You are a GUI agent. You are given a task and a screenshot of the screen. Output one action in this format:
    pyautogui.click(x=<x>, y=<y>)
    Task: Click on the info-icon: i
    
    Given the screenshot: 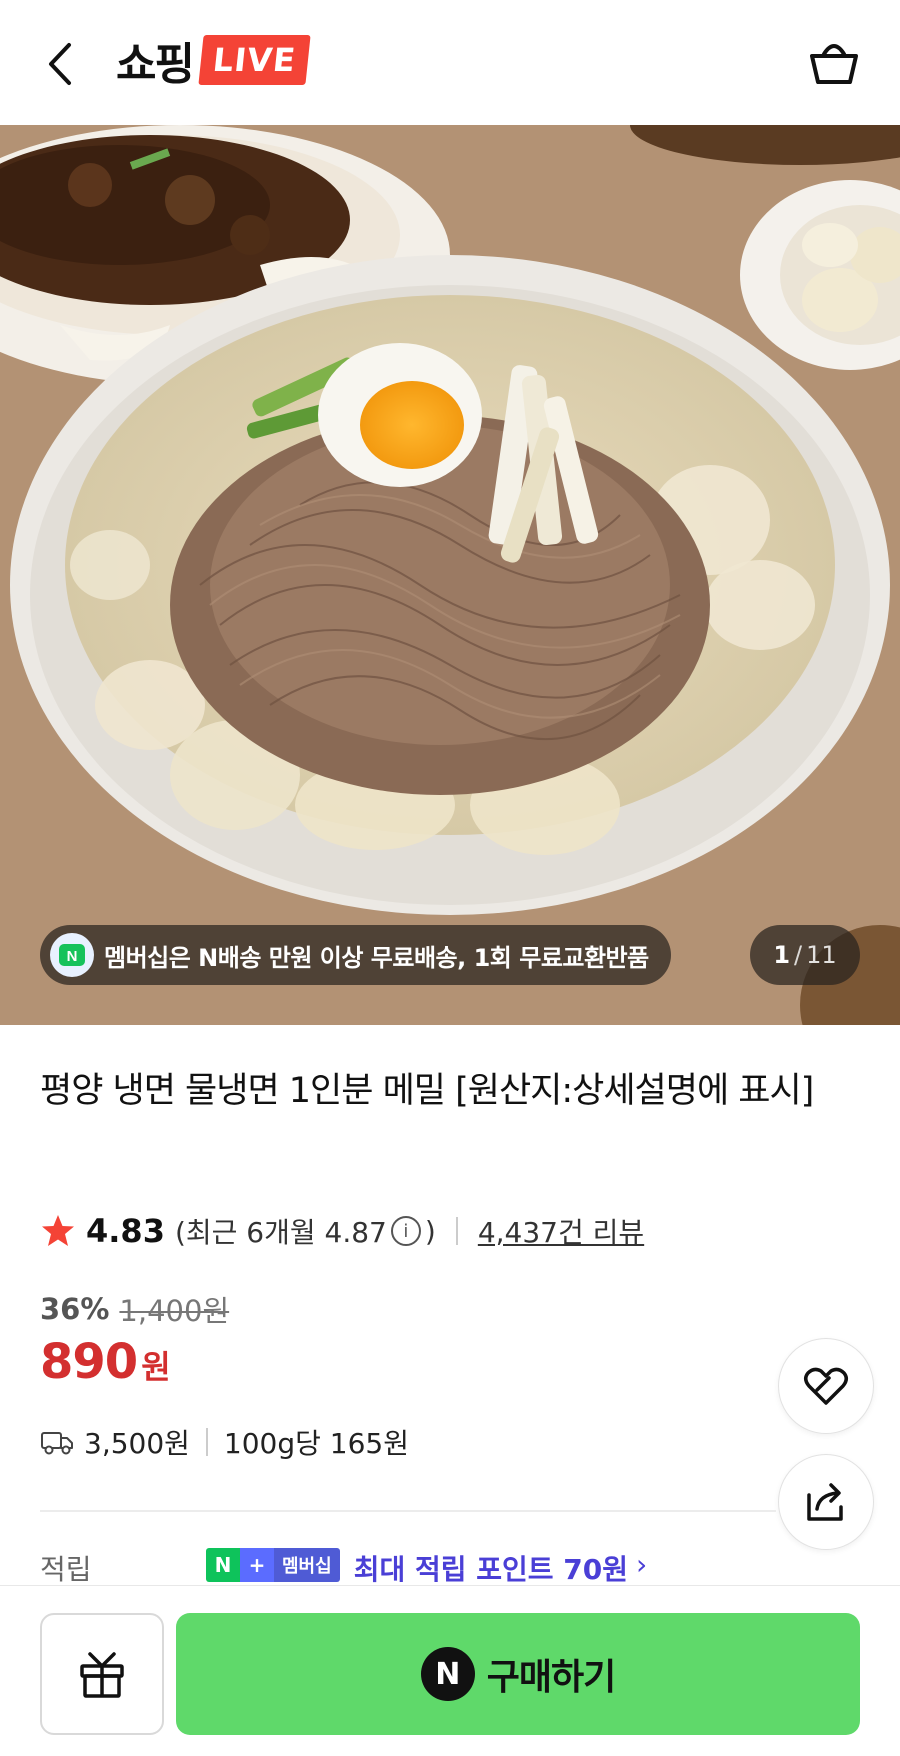 What is the action you would take?
    pyautogui.click(x=405, y=1231)
    